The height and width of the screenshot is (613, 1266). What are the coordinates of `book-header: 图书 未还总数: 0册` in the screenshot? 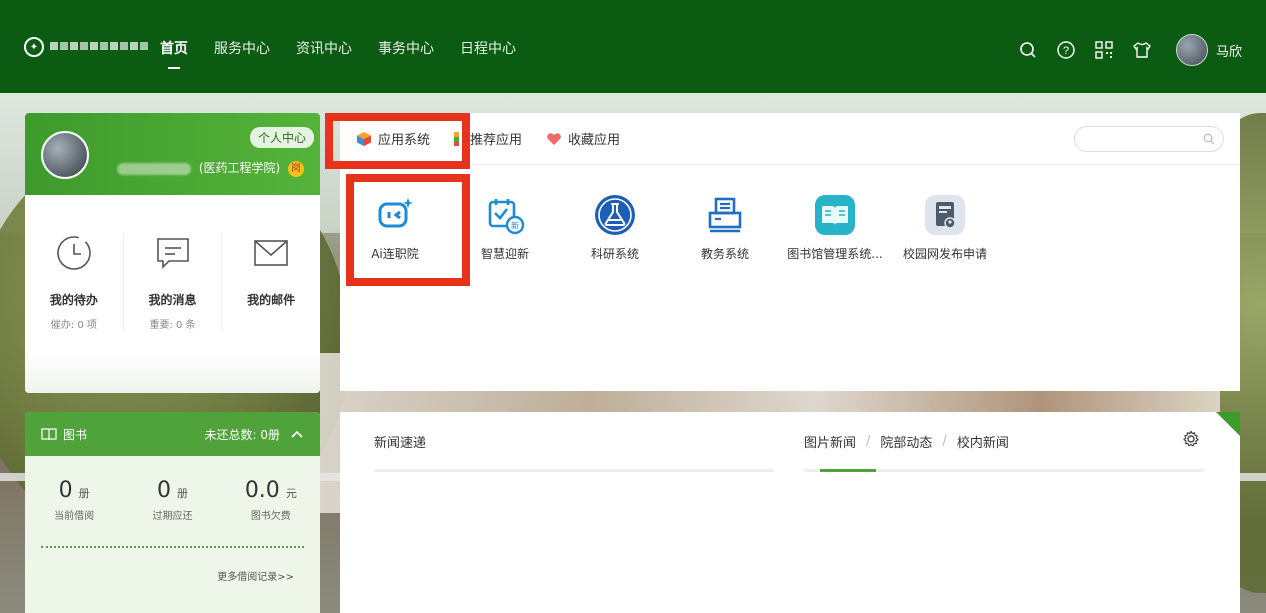 It's located at (172, 434).